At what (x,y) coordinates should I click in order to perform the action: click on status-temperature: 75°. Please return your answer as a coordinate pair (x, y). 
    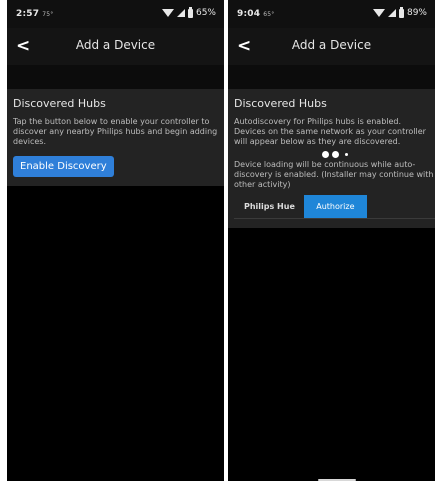
    Looking at the image, I should click on (48, 14).